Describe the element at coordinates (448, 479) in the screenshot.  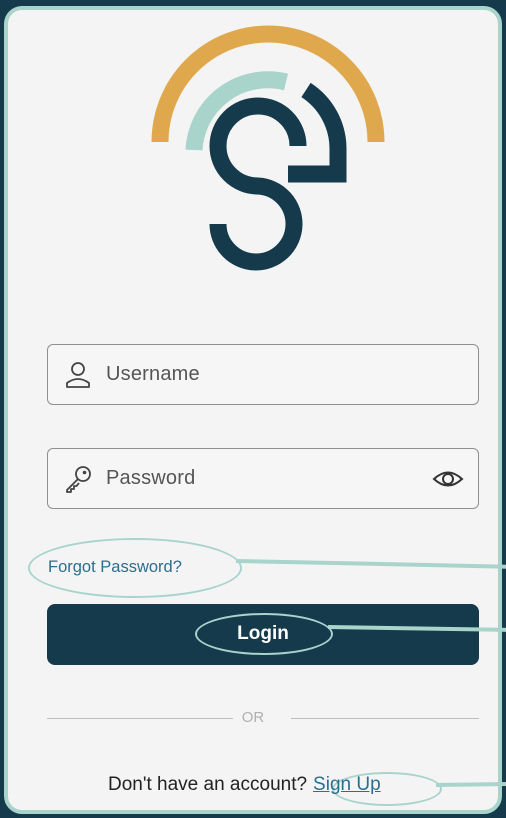
I see `eye-icon` at that location.